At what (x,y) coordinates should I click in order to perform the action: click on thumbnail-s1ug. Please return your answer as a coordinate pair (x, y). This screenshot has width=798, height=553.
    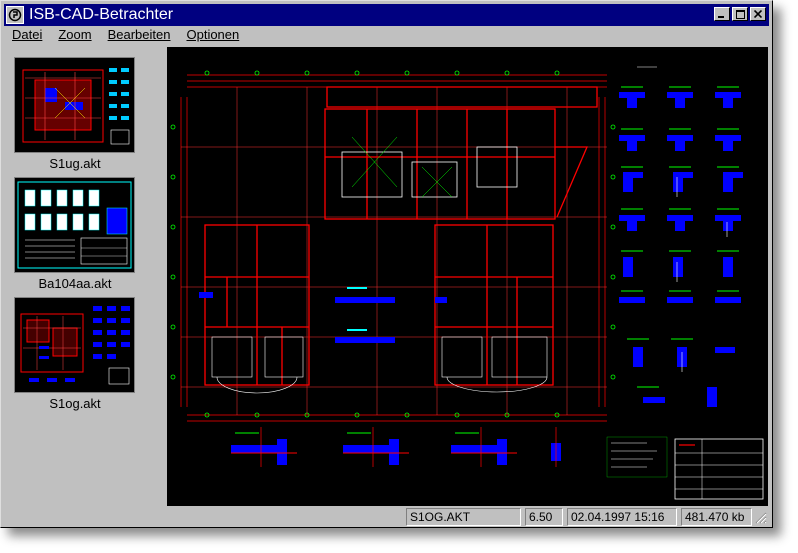
    Looking at the image, I should click on (74, 105).